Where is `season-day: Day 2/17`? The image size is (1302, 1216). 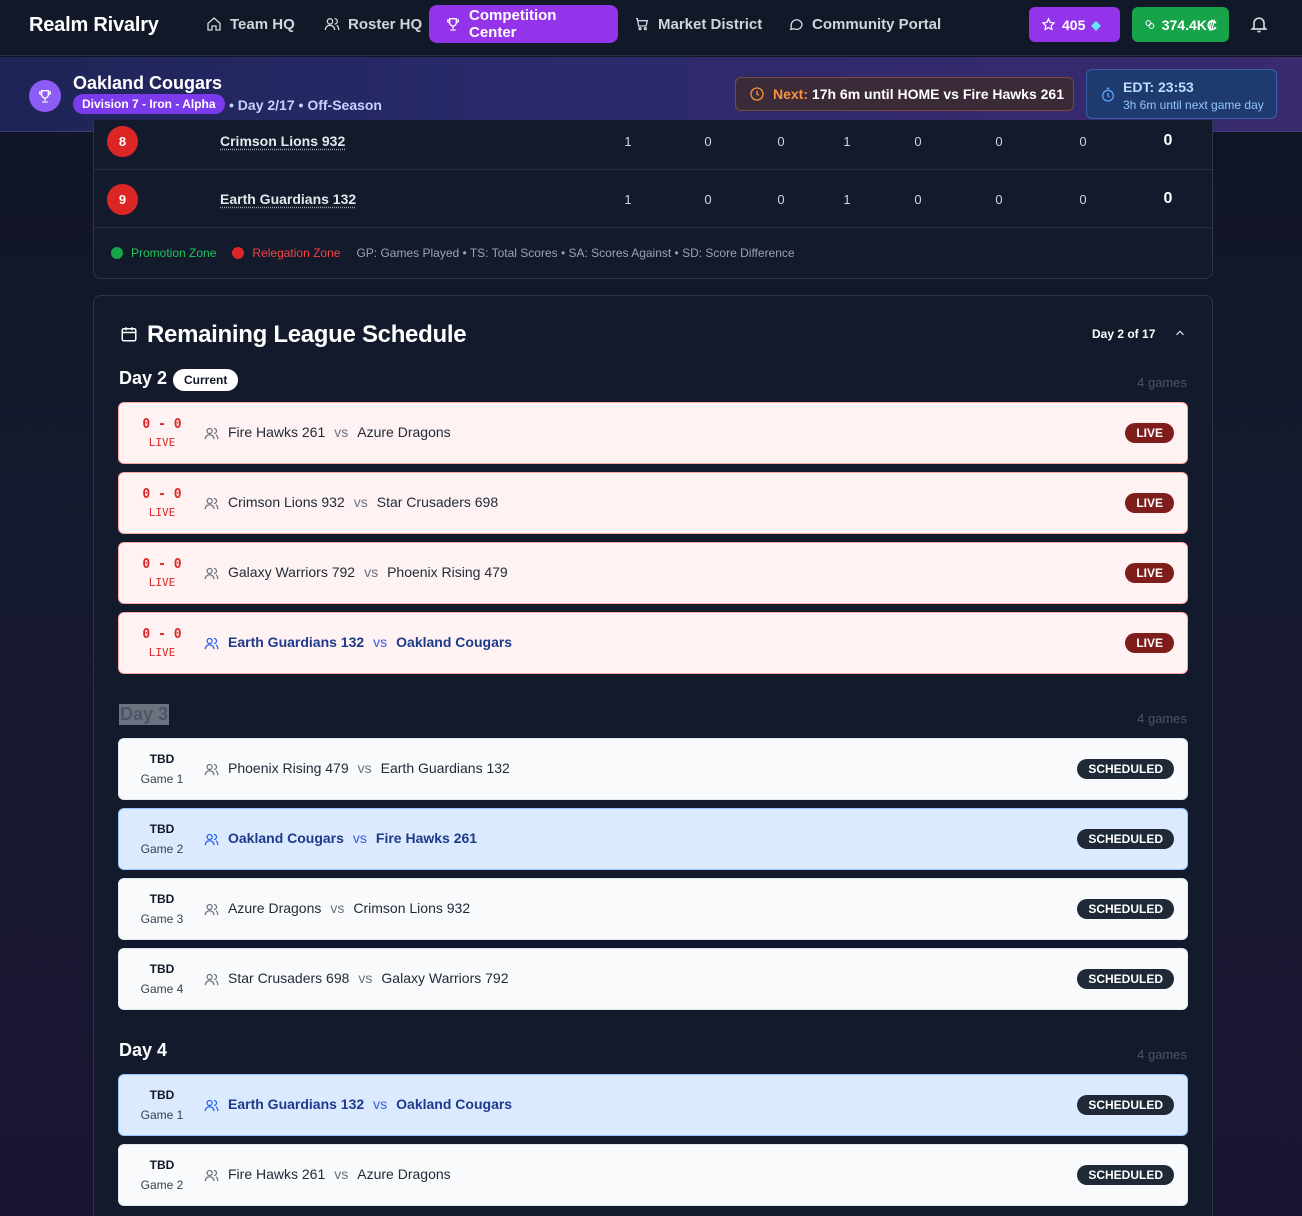 season-day: Day 2/17 is located at coordinates (266, 105).